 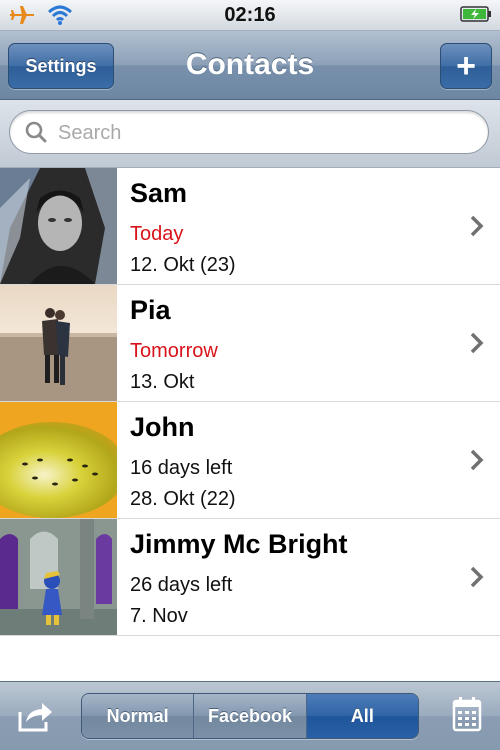 What do you see at coordinates (183, 265) in the screenshot?
I see `birthday-date: 12. Okt (23)` at bounding box center [183, 265].